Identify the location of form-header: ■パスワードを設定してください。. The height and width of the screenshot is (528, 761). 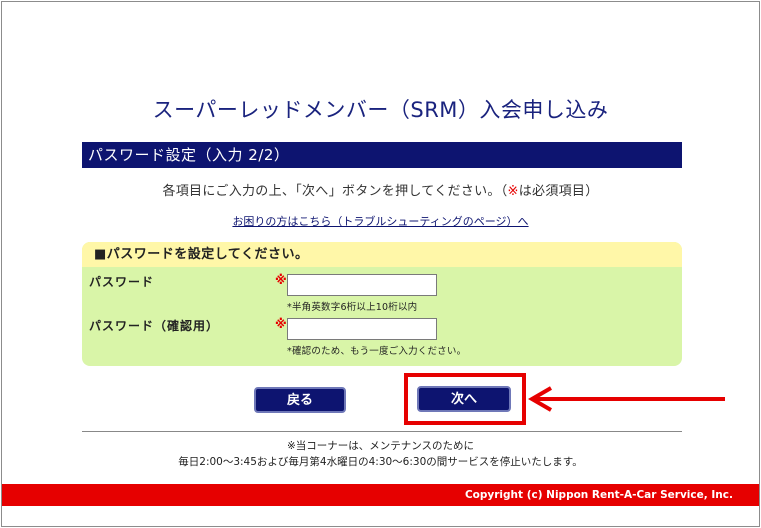
(382, 254).